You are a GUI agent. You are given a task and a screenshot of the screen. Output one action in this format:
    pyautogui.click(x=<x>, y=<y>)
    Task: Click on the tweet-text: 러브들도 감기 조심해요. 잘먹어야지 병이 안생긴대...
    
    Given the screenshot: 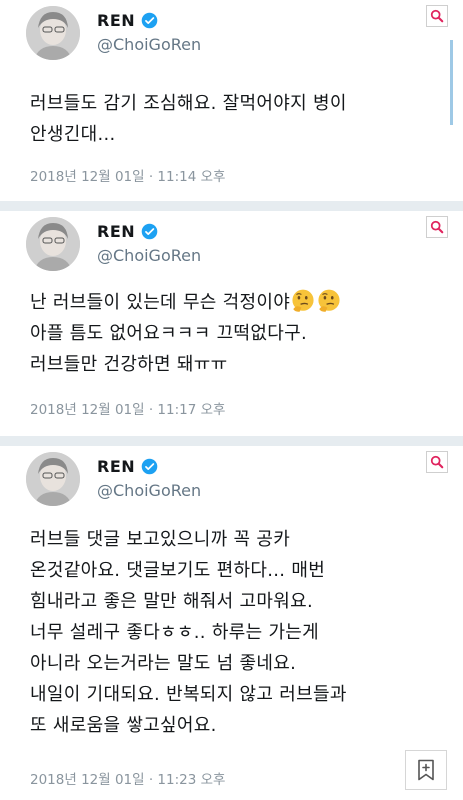 What is the action you would take?
    pyautogui.click(x=188, y=119)
    